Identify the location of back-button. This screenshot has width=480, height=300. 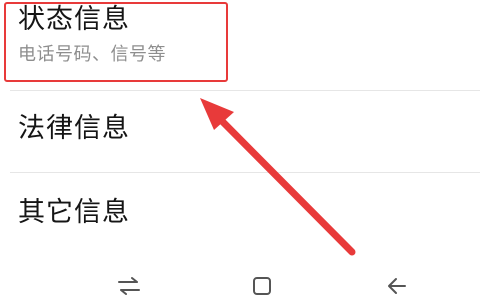
(397, 286).